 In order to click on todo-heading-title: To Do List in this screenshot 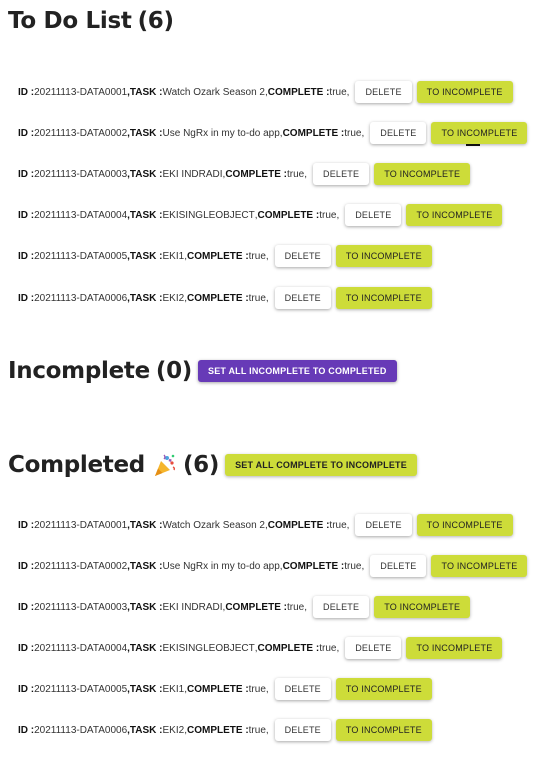, I will do `click(70, 21)`.